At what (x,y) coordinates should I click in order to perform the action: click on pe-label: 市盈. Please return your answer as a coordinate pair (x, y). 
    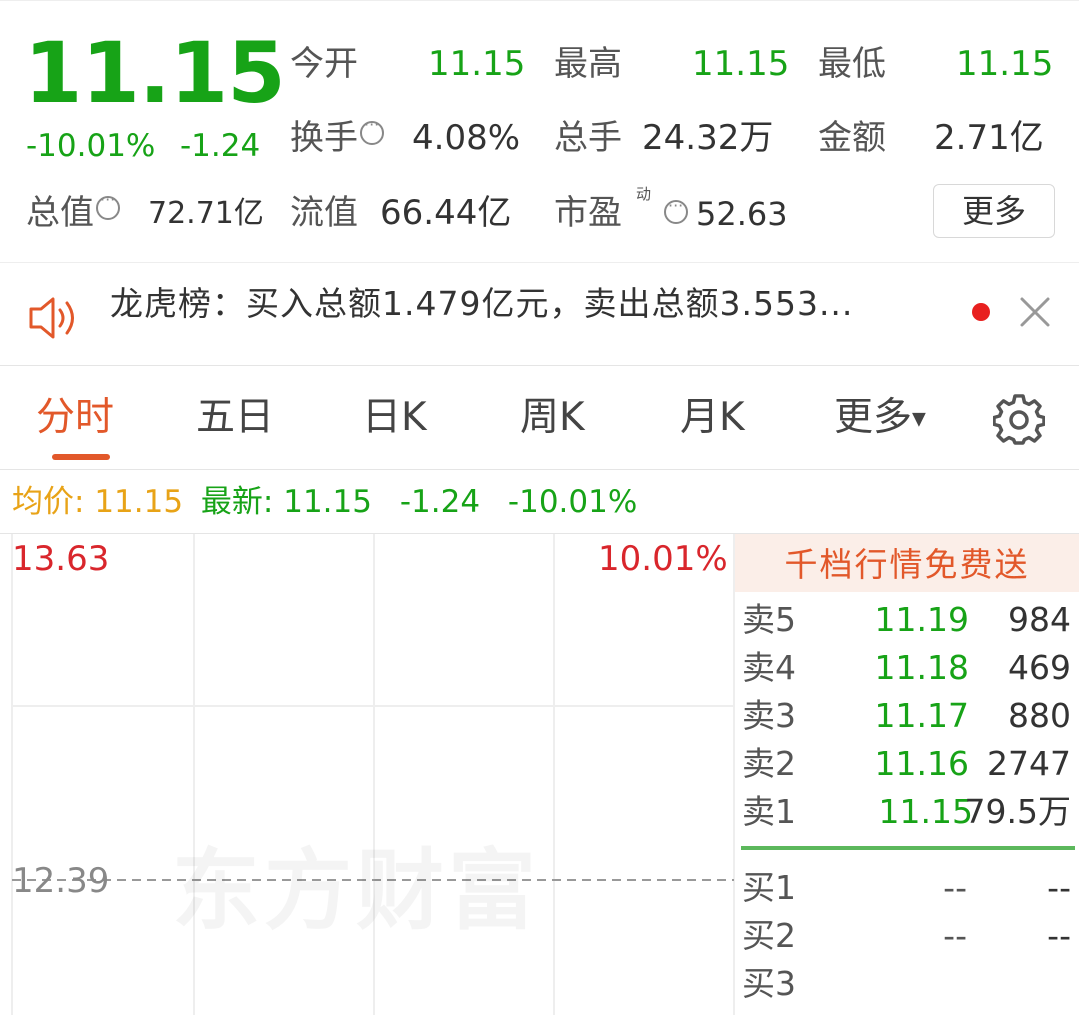
    Looking at the image, I should click on (588, 213).